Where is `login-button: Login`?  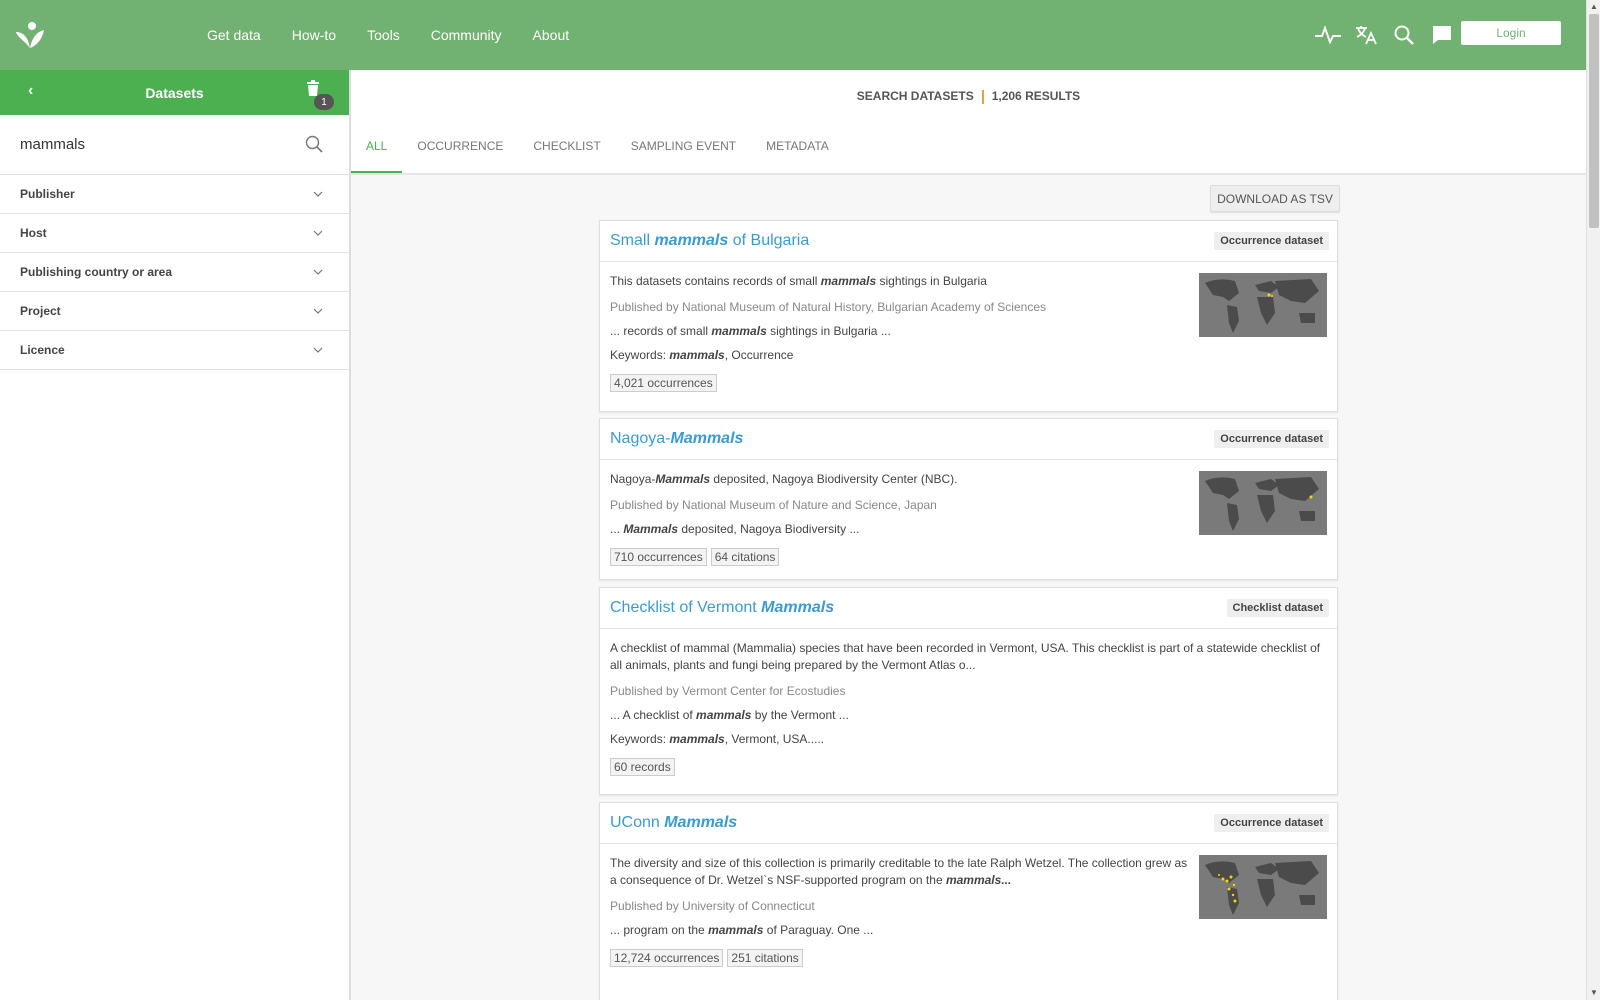
login-button: Login is located at coordinates (1511, 33).